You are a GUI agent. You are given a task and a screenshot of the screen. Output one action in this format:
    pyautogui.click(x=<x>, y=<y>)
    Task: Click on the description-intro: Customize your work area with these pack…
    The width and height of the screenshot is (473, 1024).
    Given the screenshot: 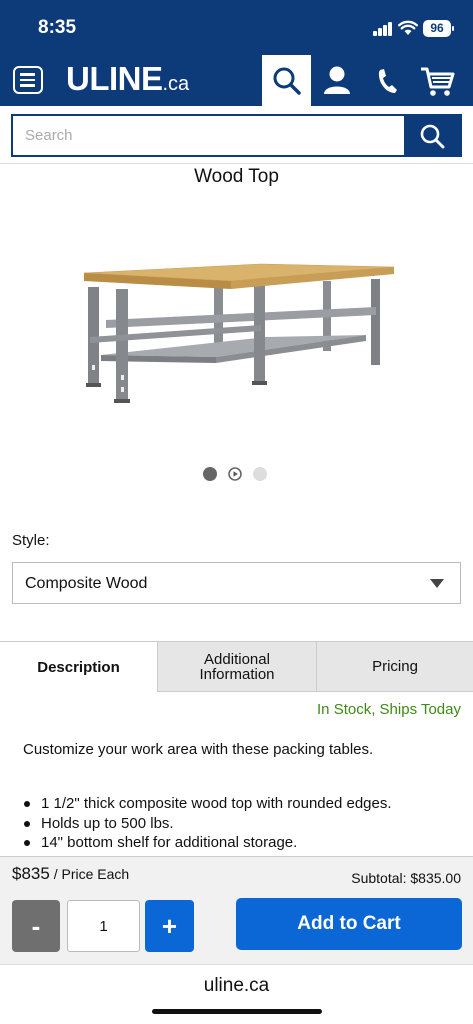 What is the action you would take?
    pyautogui.click(x=198, y=749)
    